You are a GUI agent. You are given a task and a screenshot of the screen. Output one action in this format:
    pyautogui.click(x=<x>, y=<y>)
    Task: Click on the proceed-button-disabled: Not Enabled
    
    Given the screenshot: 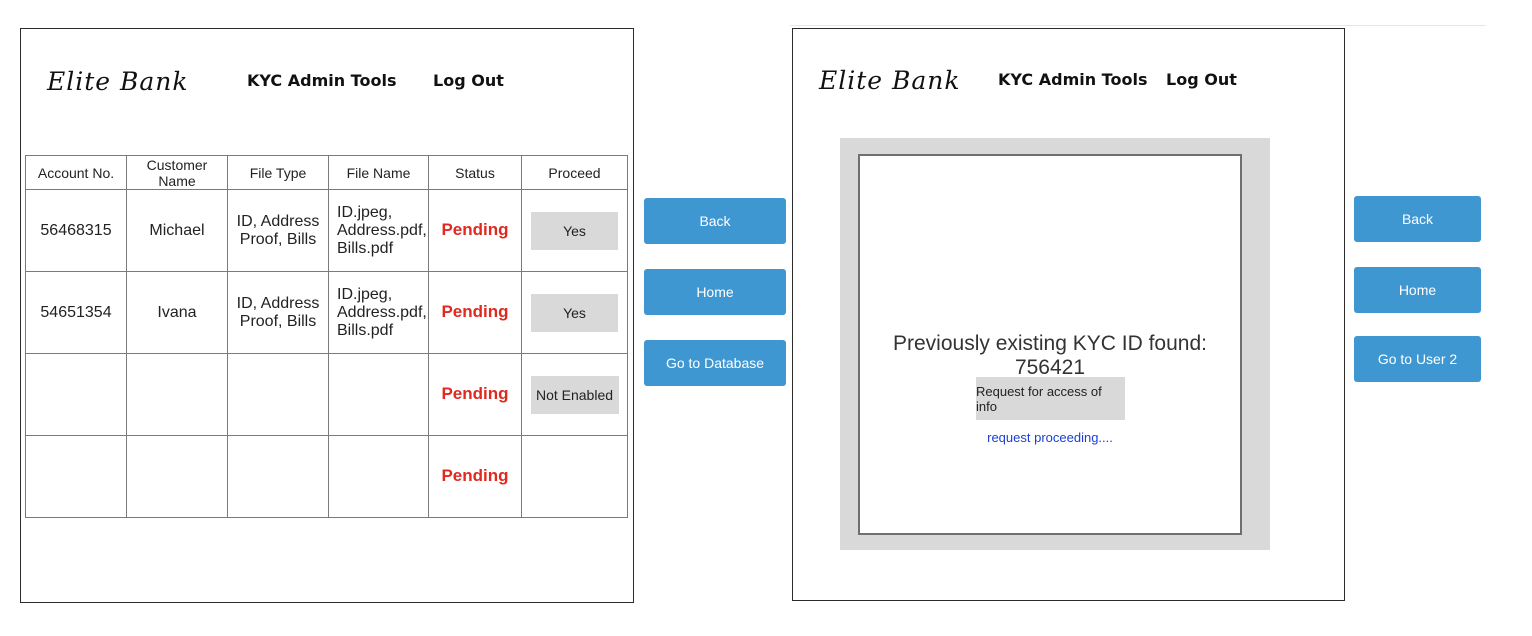 What is the action you would take?
    pyautogui.click(x=574, y=394)
    